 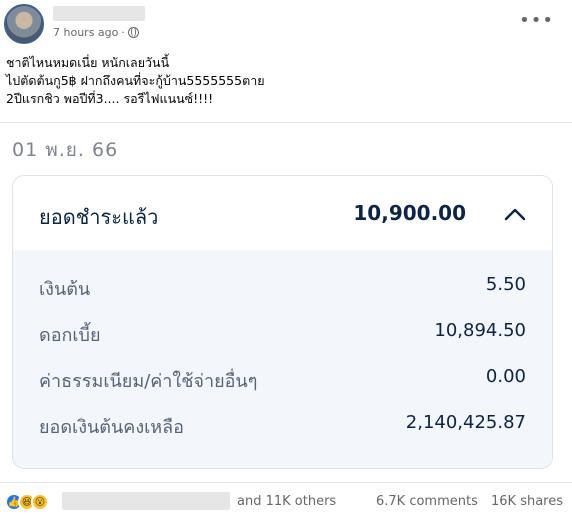 What do you see at coordinates (88, 62) in the screenshot?
I see `post-text-line: ชาติไหนหมดเนี่ย หนักเลยวันนี้` at bounding box center [88, 62].